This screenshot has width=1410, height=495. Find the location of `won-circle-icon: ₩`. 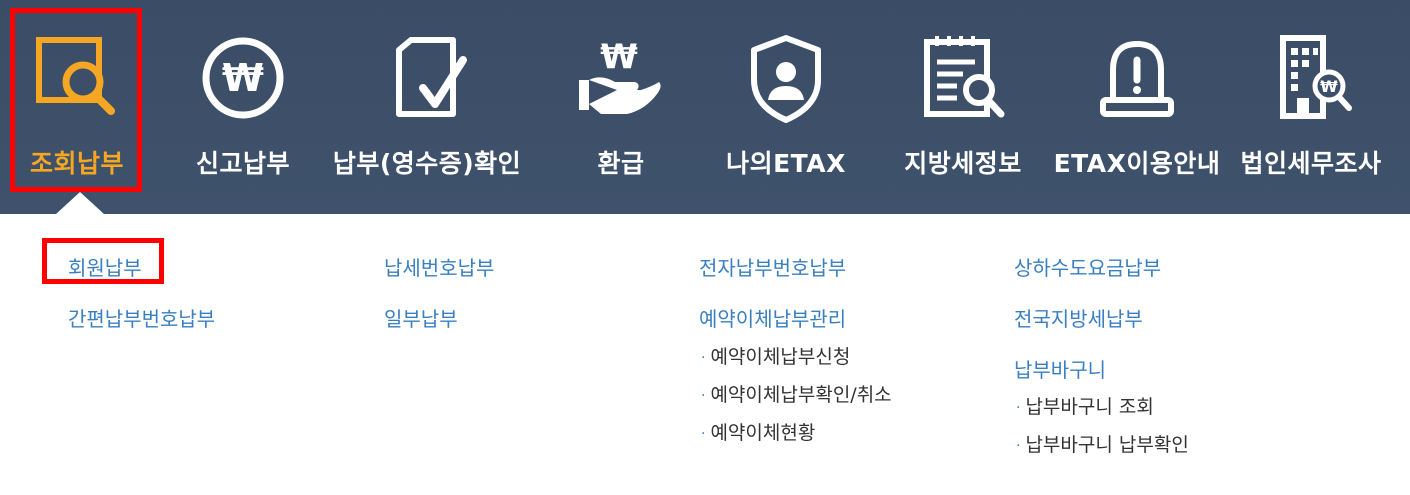

won-circle-icon: ₩ is located at coordinates (243, 78).